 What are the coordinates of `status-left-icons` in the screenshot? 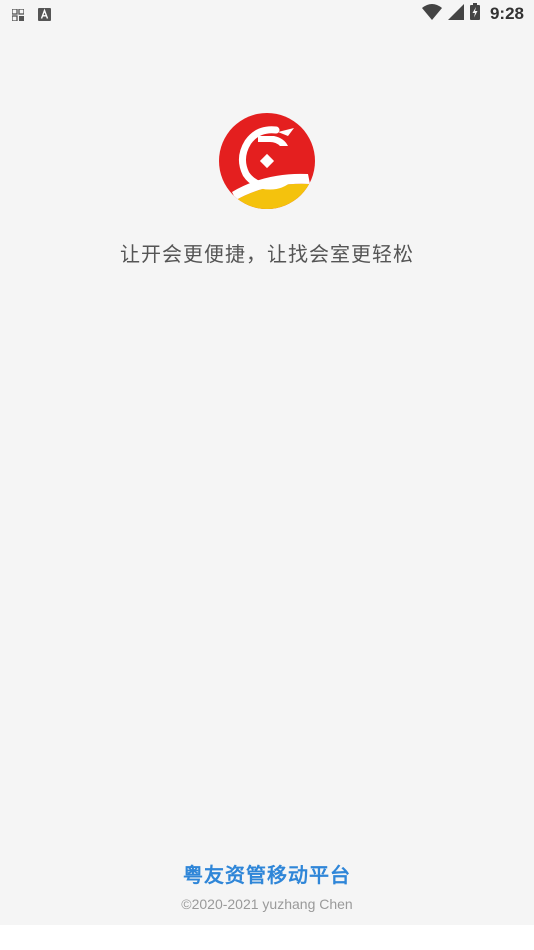 It's located at (31, 15).